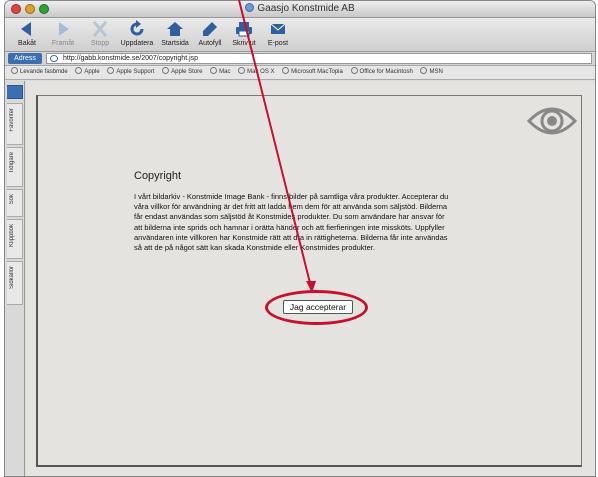 The width and height of the screenshot is (598, 477). What do you see at coordinates (15, 124) in the screenshot?
I see `sidebar-tab-favorites: Favoriter` at bounding box center [15, 124].